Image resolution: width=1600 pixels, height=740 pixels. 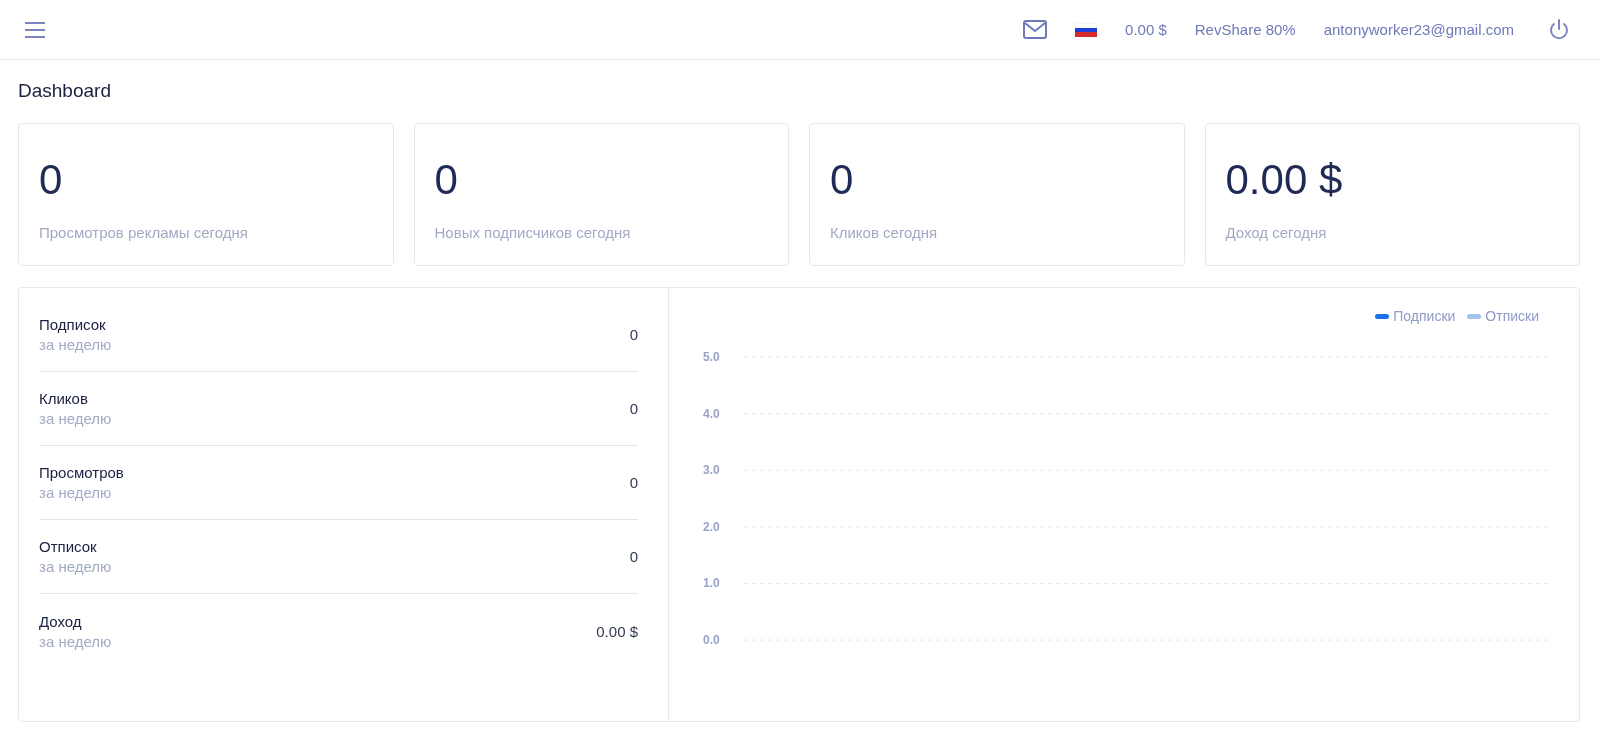 I want to click on email-text: antonyworker23@gmail.com, so click(x=1418, y=29).